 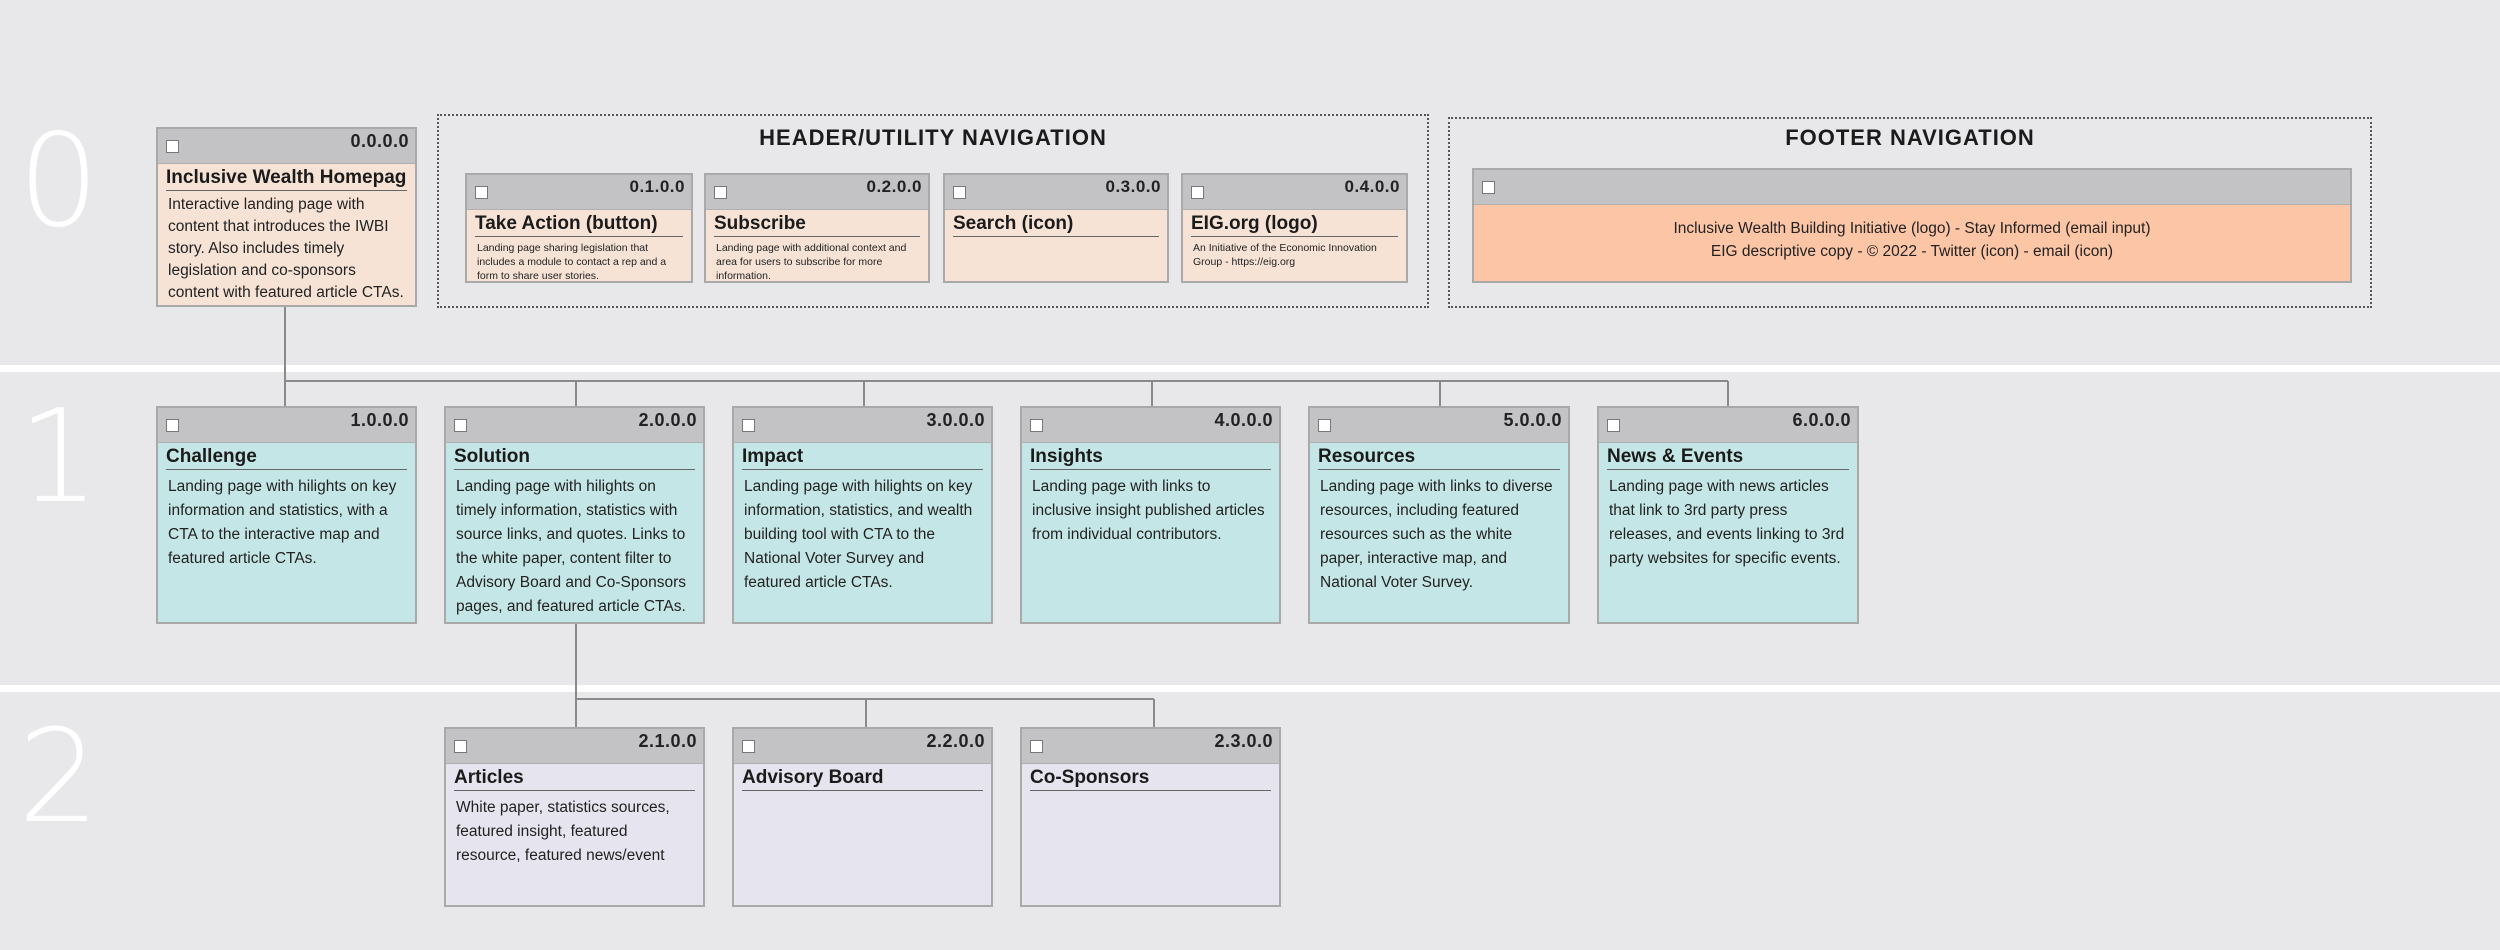 What do you see at coordinates (574, 458) in the screenshot?
I see `card-title: Solution` at bounding box center [574, 458].